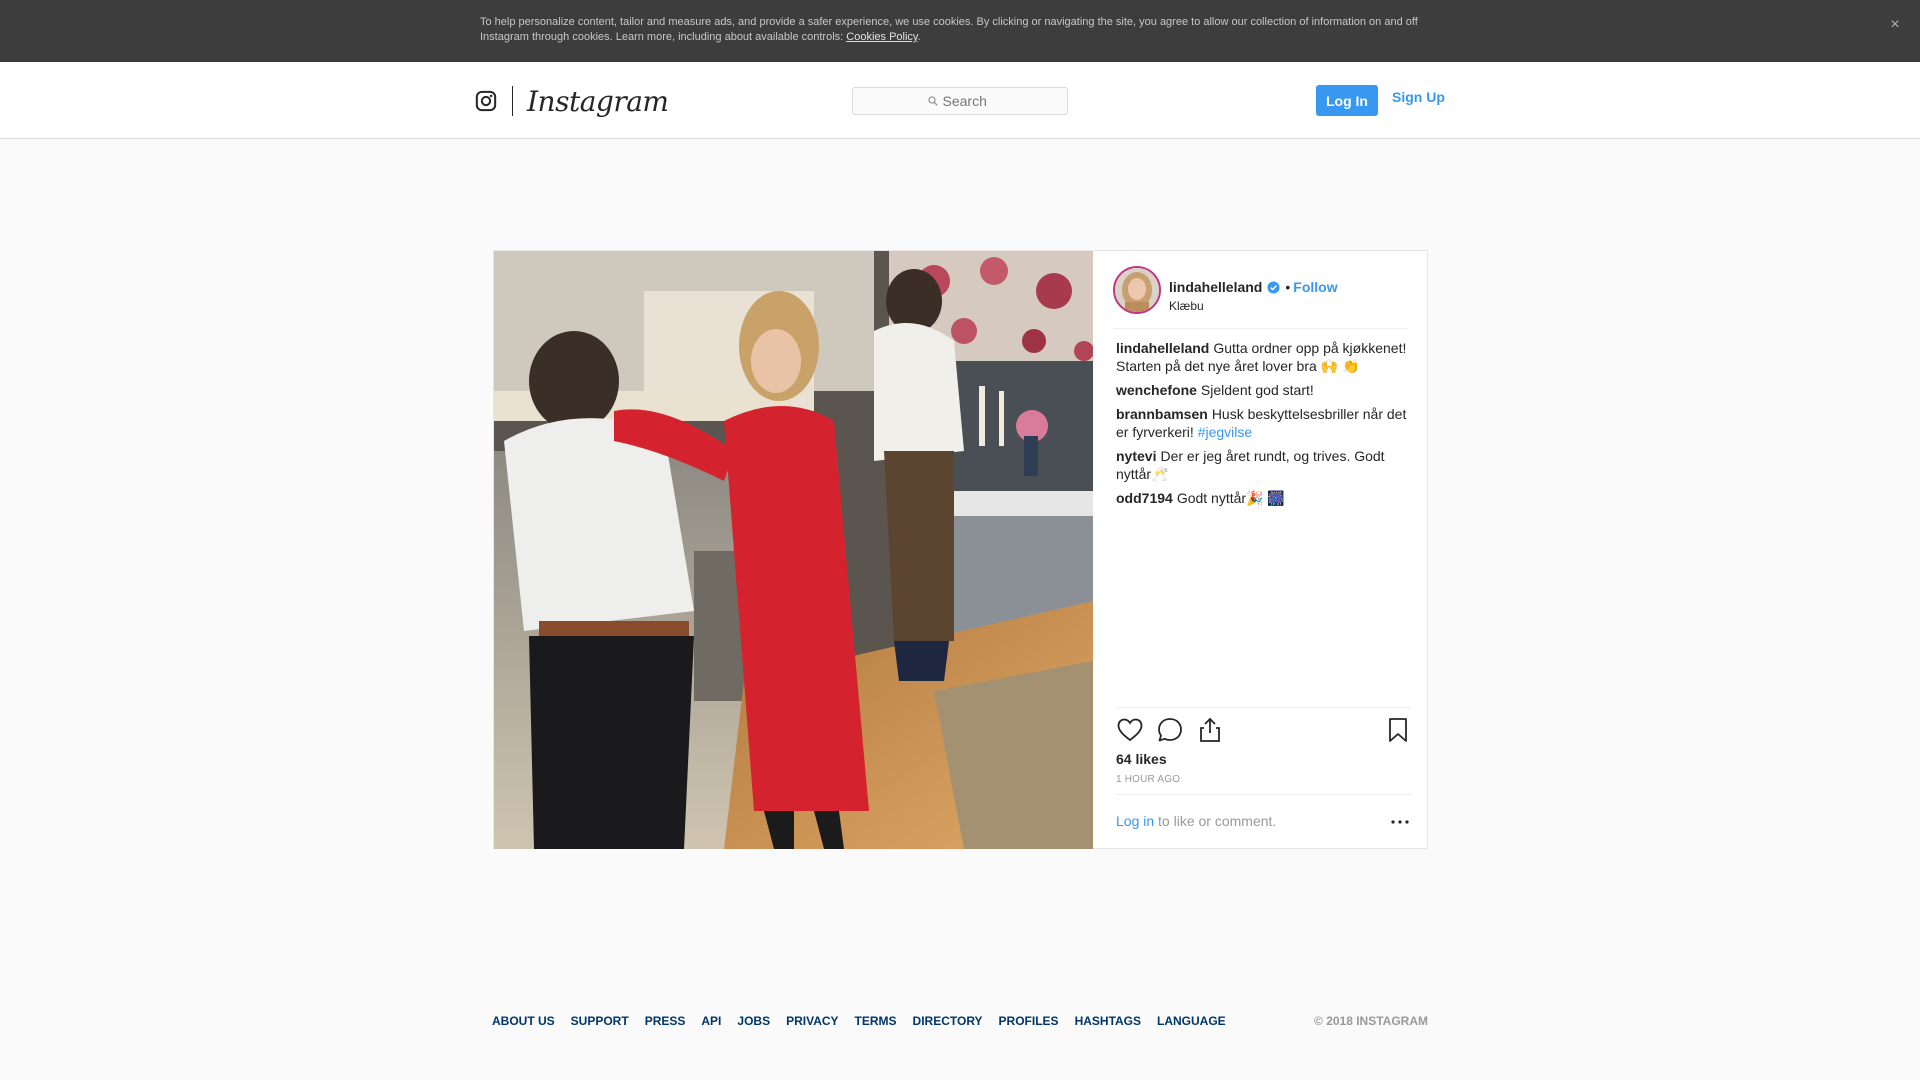 The height and width of the screenshot is (1080, 1920). I want to click on cookies-policy-link: Cookies Policy, so click(881, 37).